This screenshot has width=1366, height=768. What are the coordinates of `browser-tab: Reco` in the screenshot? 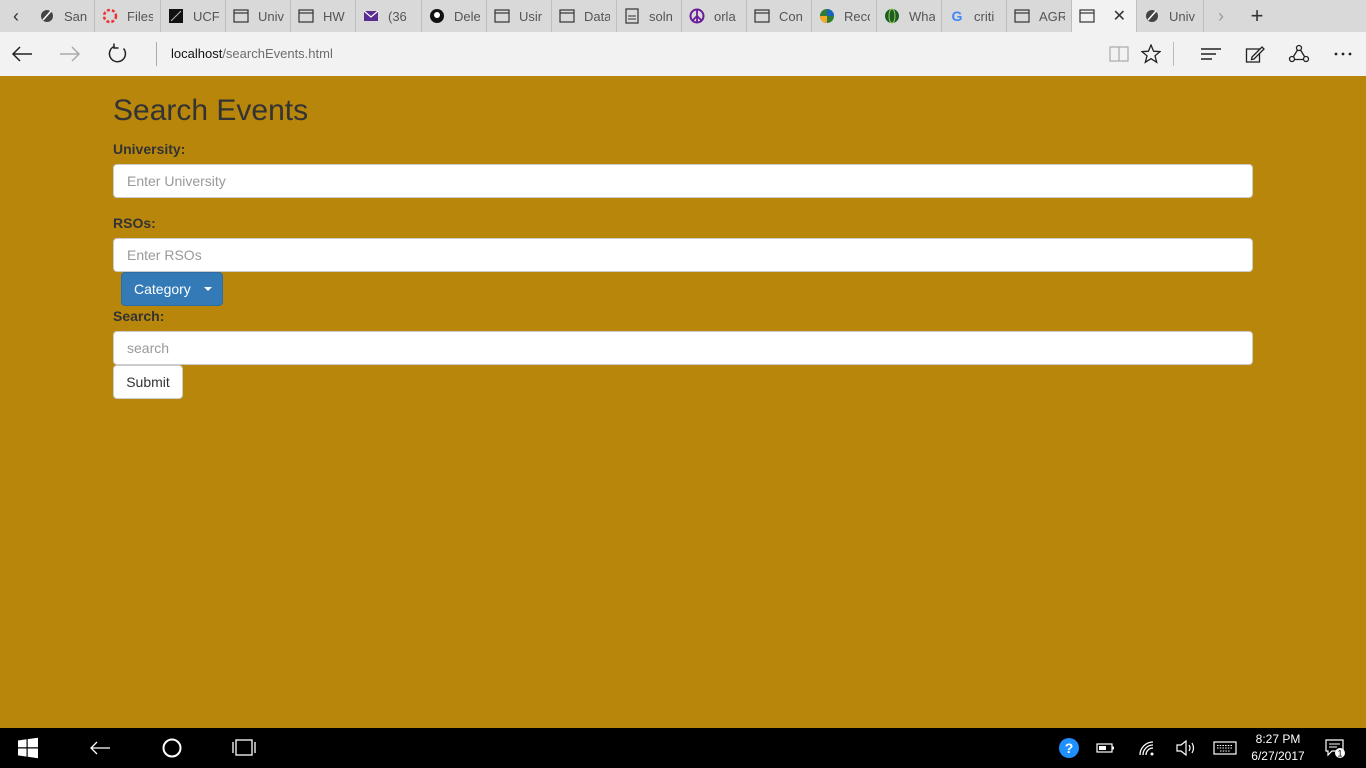 It's located at (844, 16).